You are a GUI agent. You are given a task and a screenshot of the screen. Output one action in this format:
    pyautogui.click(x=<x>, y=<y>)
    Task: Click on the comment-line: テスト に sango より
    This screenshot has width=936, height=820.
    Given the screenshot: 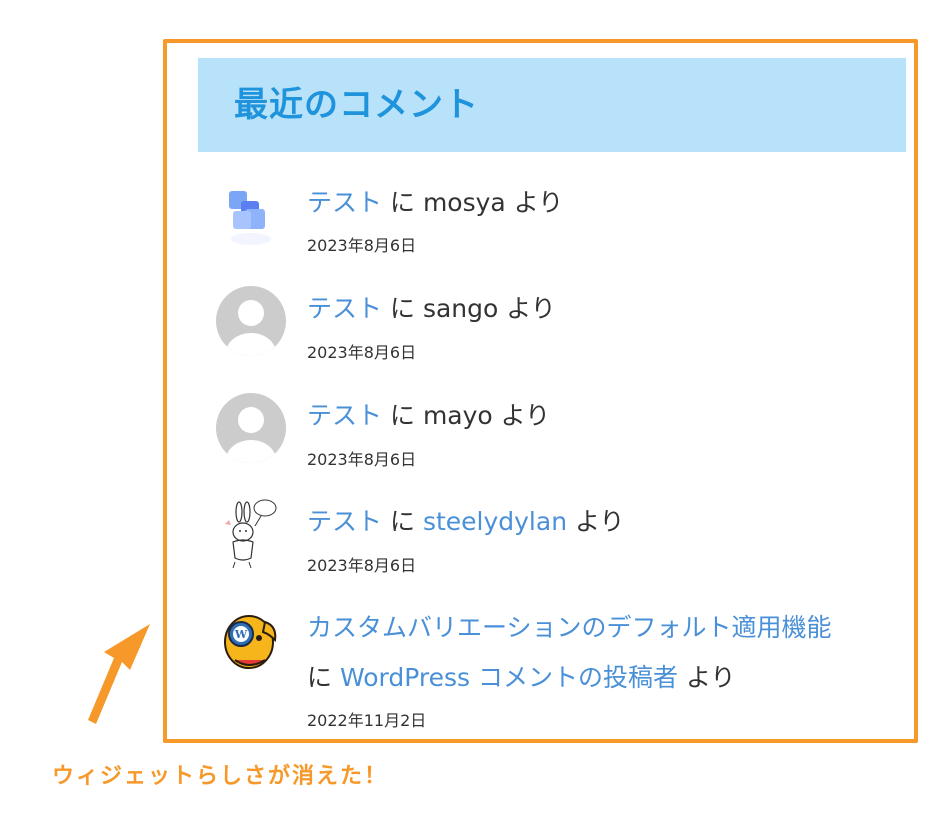 What is the action you would take?
    pyautogui.click(x=431, y=309)
    